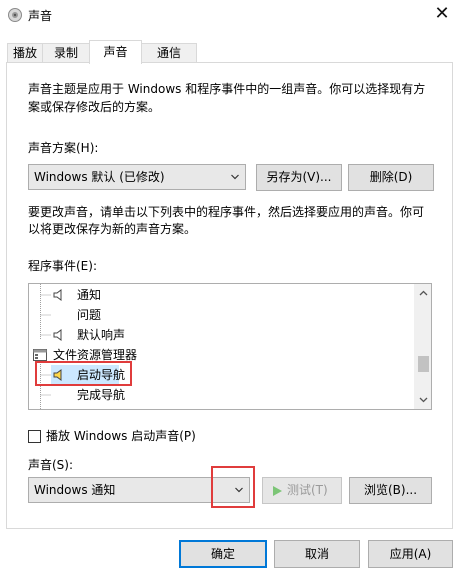  Describe the element at coordinates (112, 229) in the screenshot. I see `instructions-line2: 以将更改保存为新的声音方案。` at that location.